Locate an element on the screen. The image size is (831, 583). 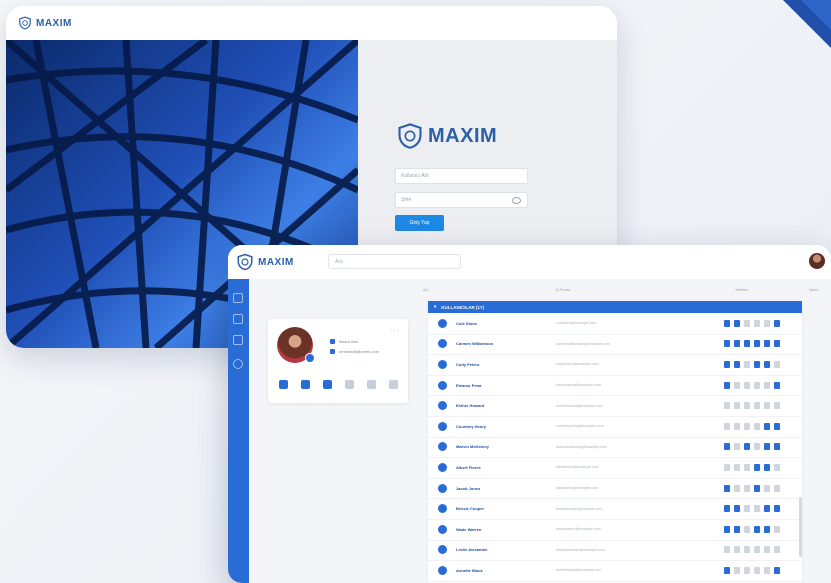
brand: MAXIM is located at coordinates (45, 23).